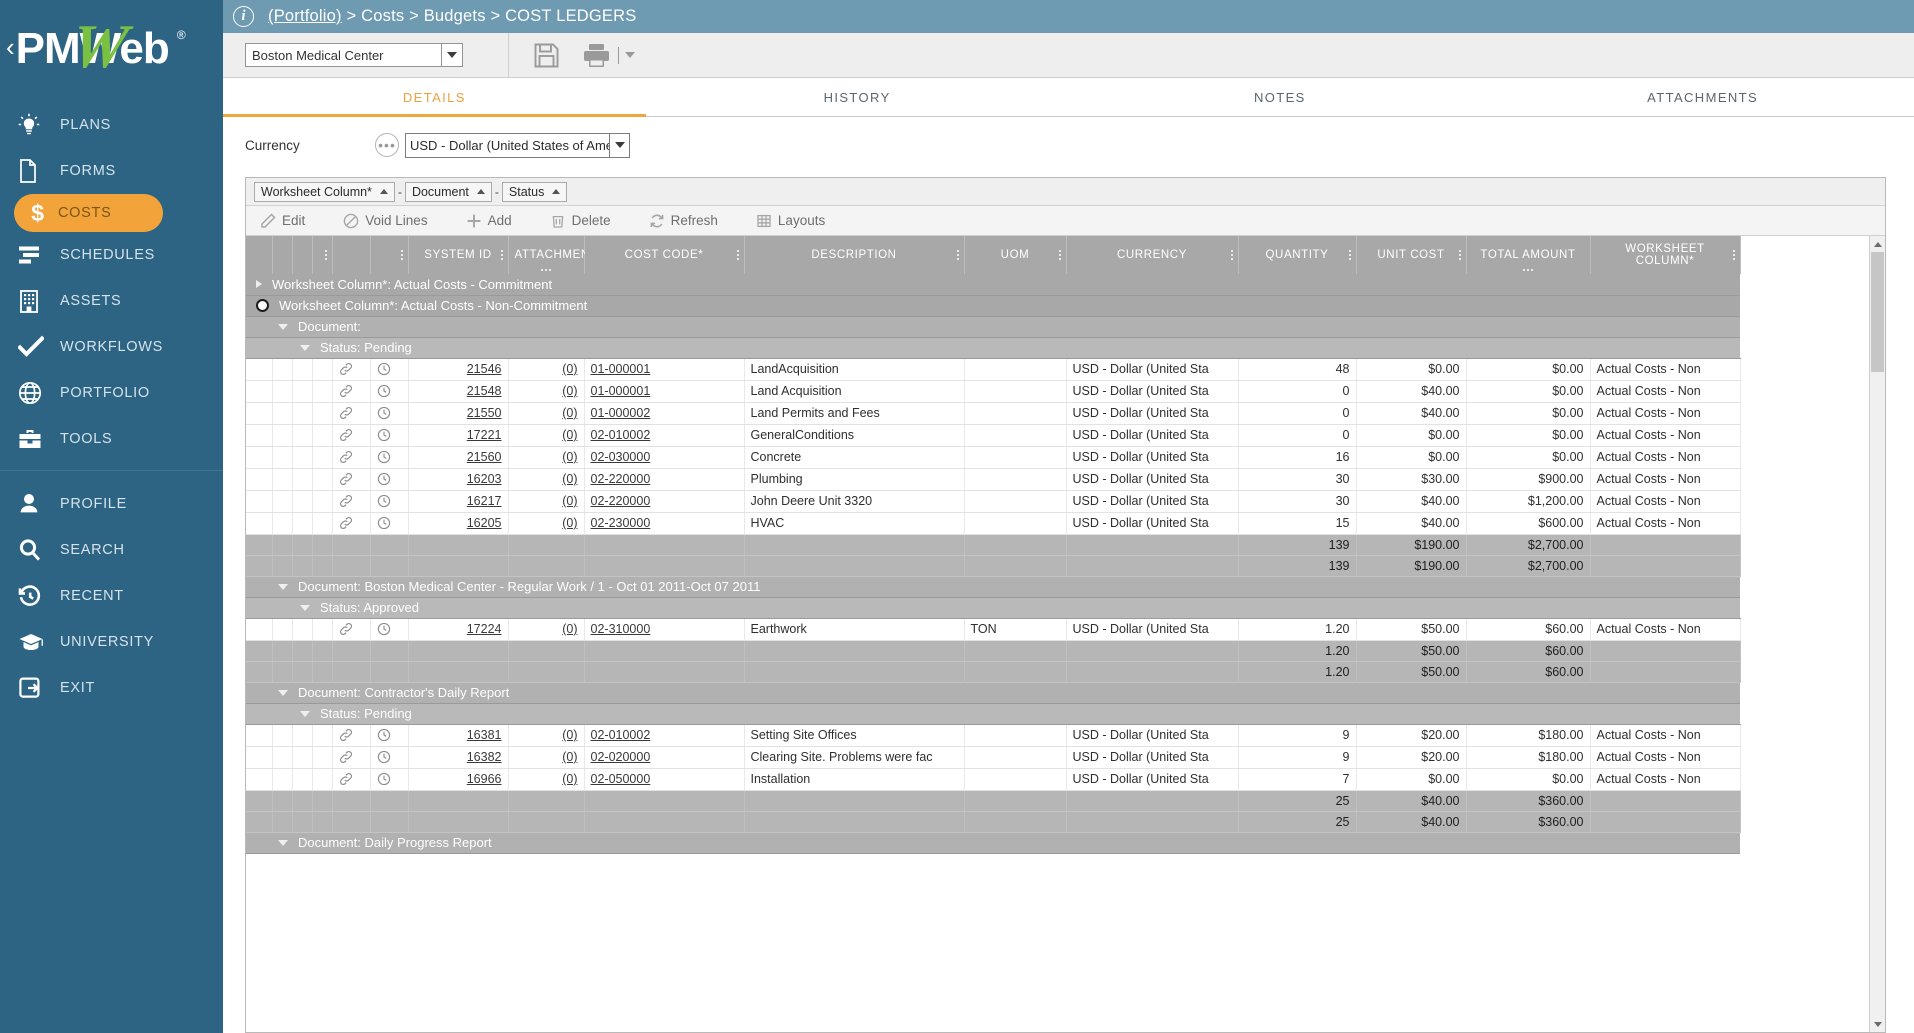  I want to click on sidebar-item-portfolio: PORTFOLIO, so click(111, 393).